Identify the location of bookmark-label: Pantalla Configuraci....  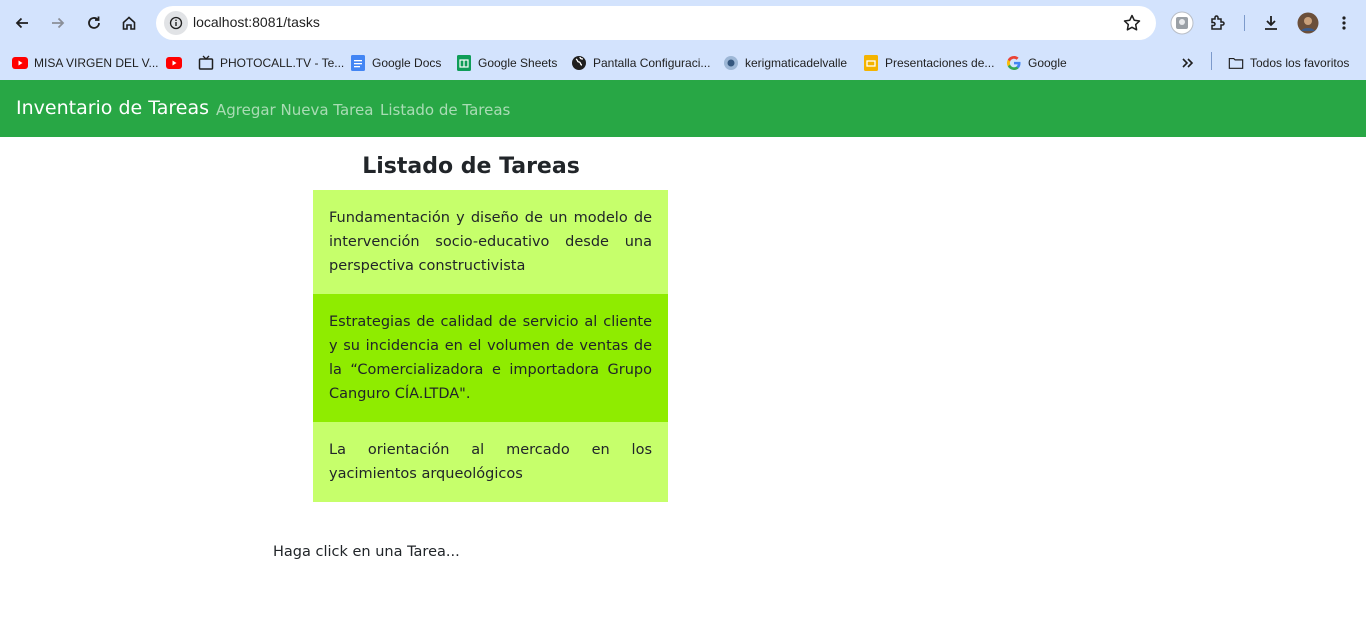
(652, 63).